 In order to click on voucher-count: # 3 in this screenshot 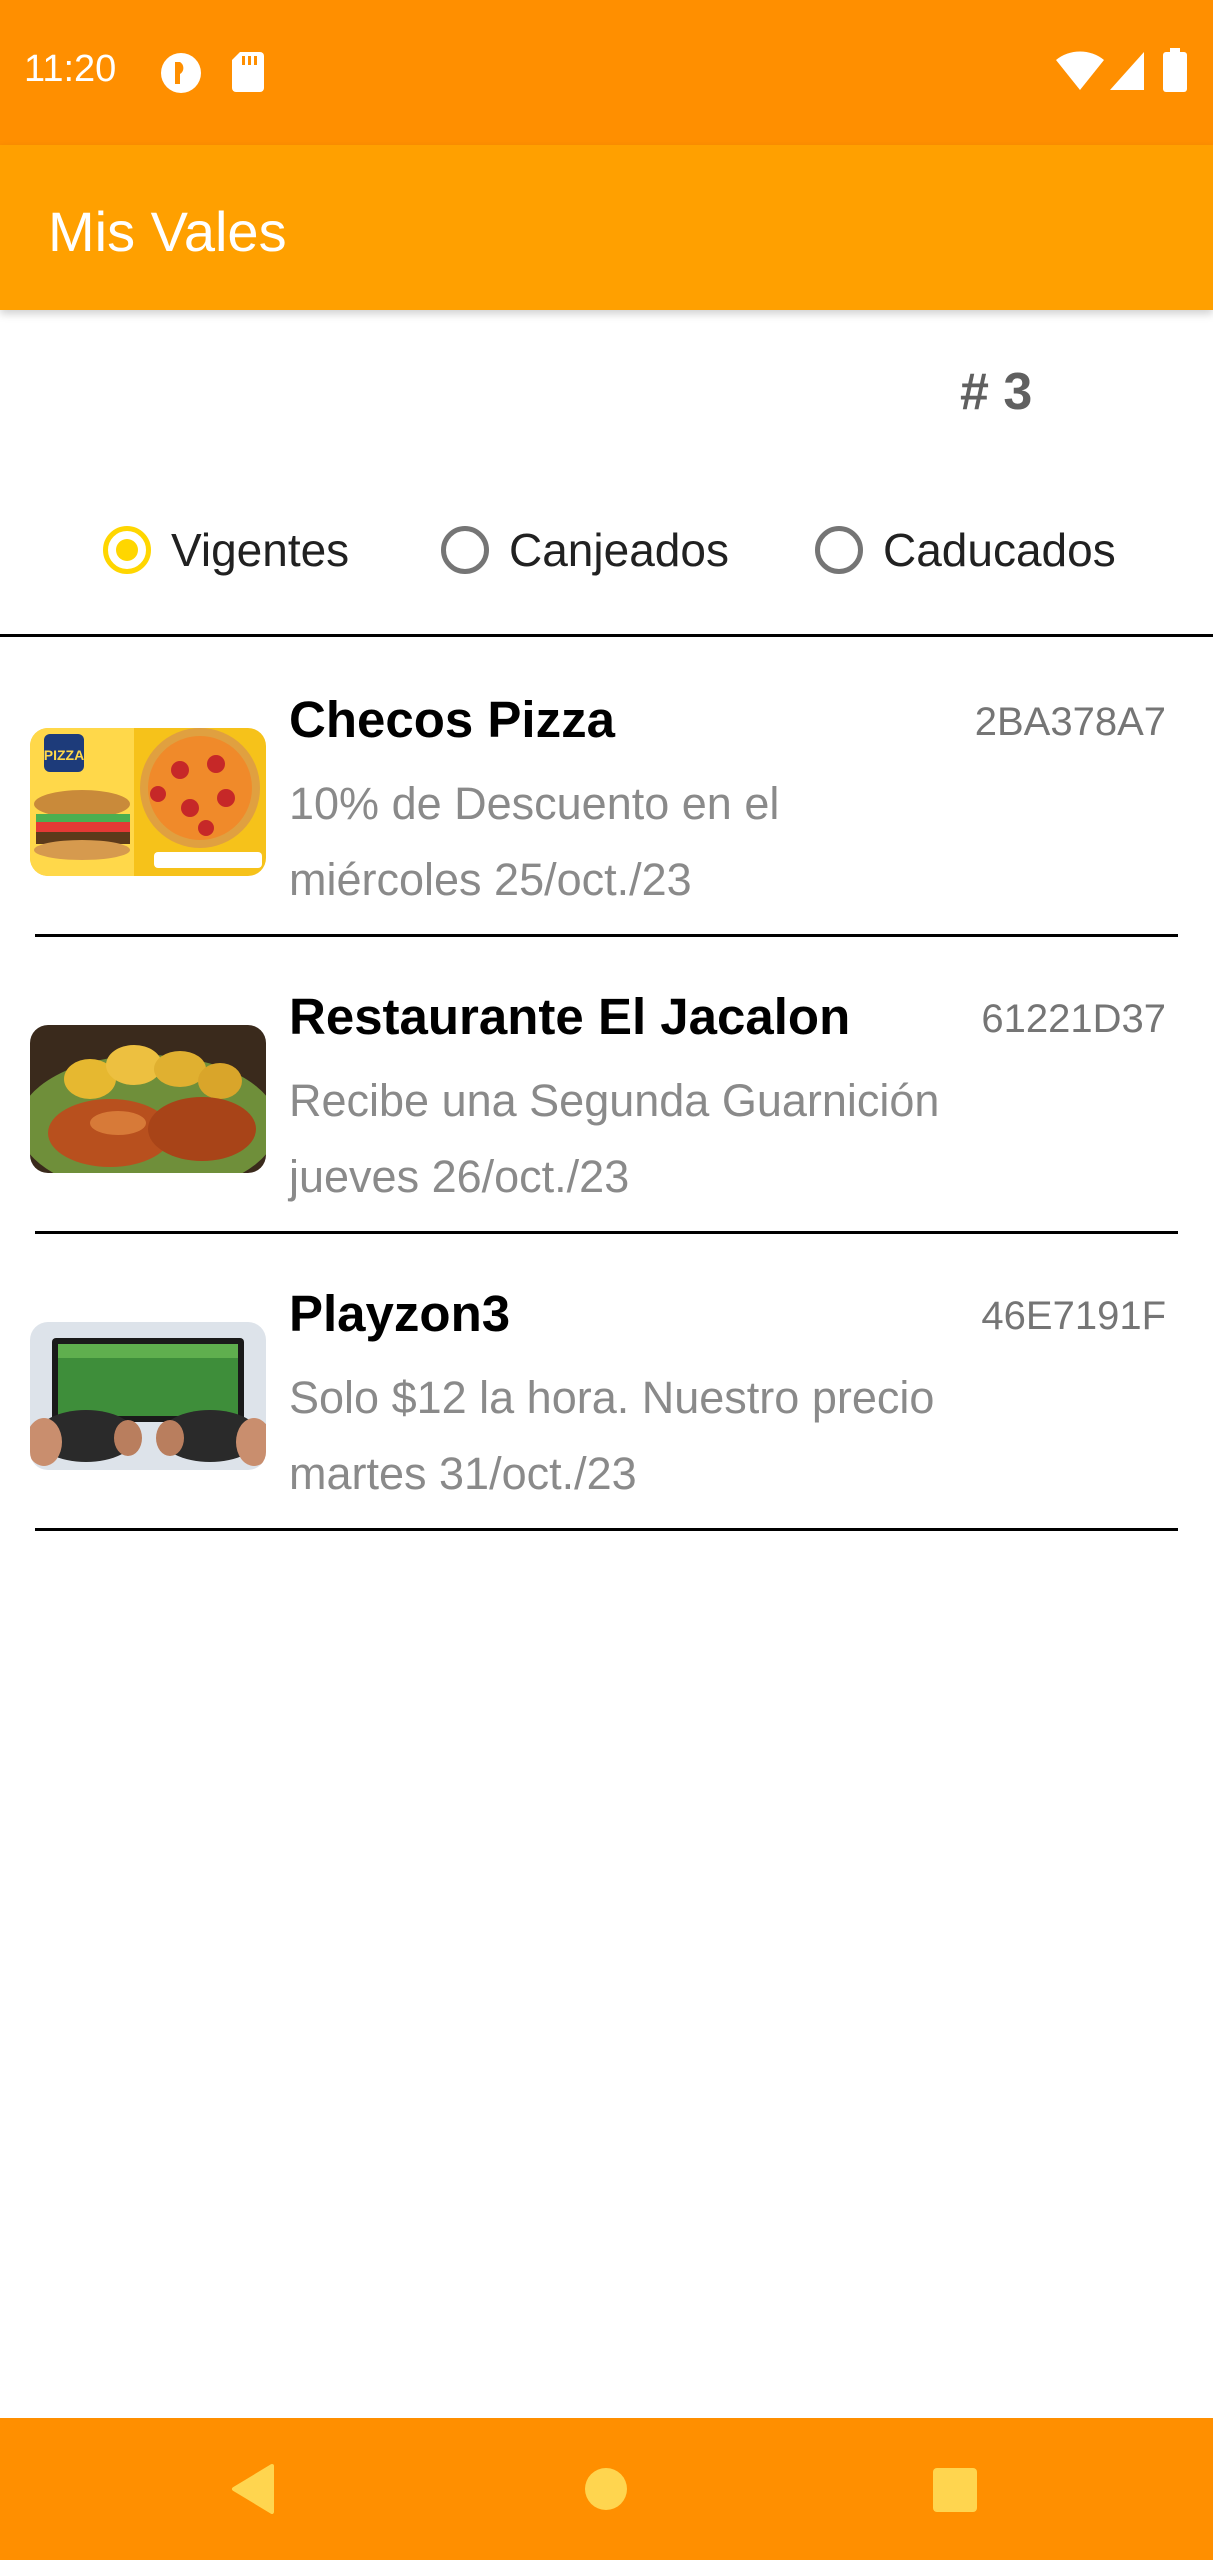, I will do `click(996, 392)`.